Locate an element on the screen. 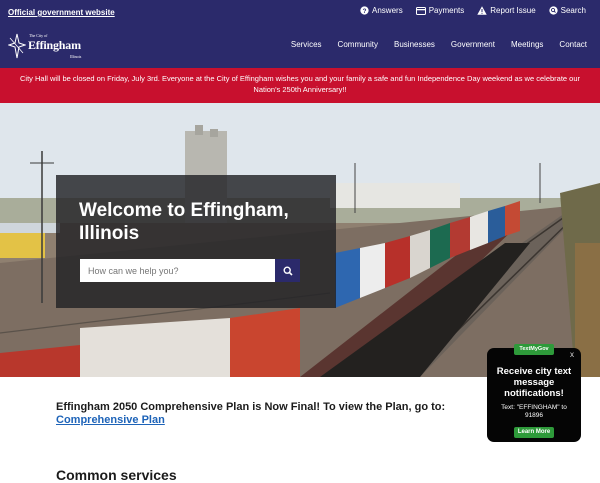 This screenshot has width=600, height=483. utility-links: ? Answers Payments Report Issue Search is located at coordinates (473, 10).